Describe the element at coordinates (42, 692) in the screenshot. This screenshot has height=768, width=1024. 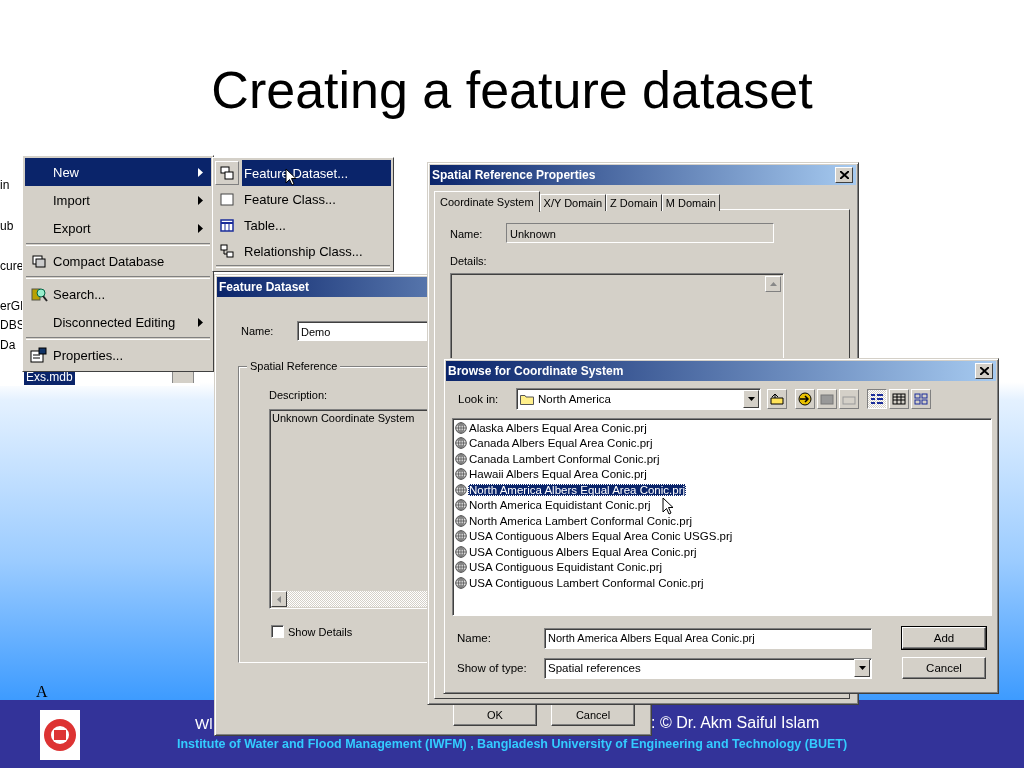
I see `corner-mark: A` at that location.